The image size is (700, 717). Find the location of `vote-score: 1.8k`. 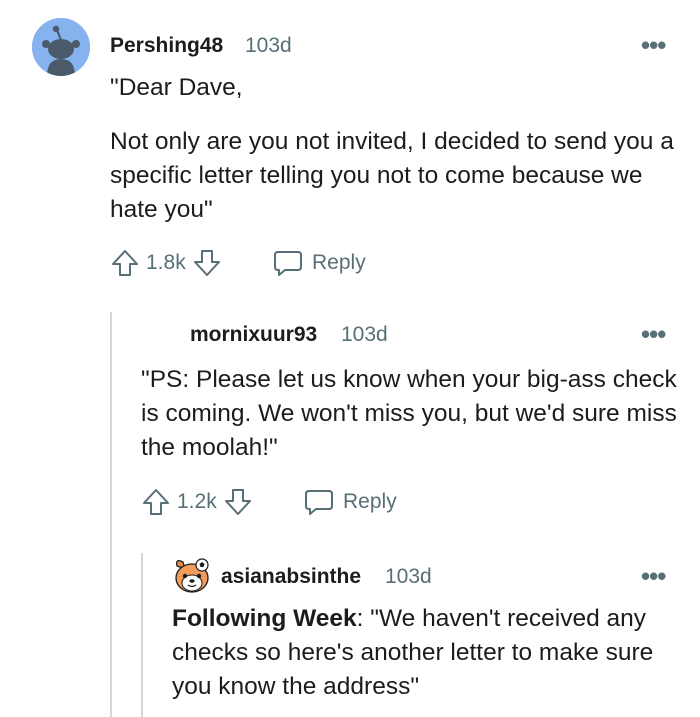

vote-score: 1.8k is located at coordinates (166, 262).